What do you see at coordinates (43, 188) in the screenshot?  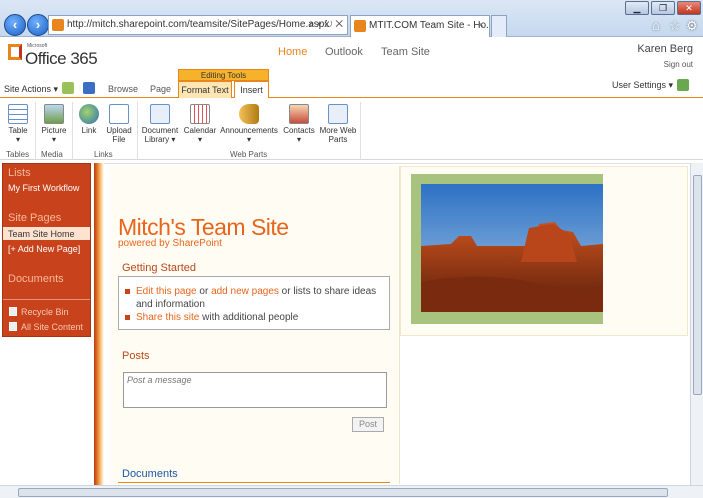 I see `nav-my-first-workflow: My First Workflow` at bounding box center [43, 188].